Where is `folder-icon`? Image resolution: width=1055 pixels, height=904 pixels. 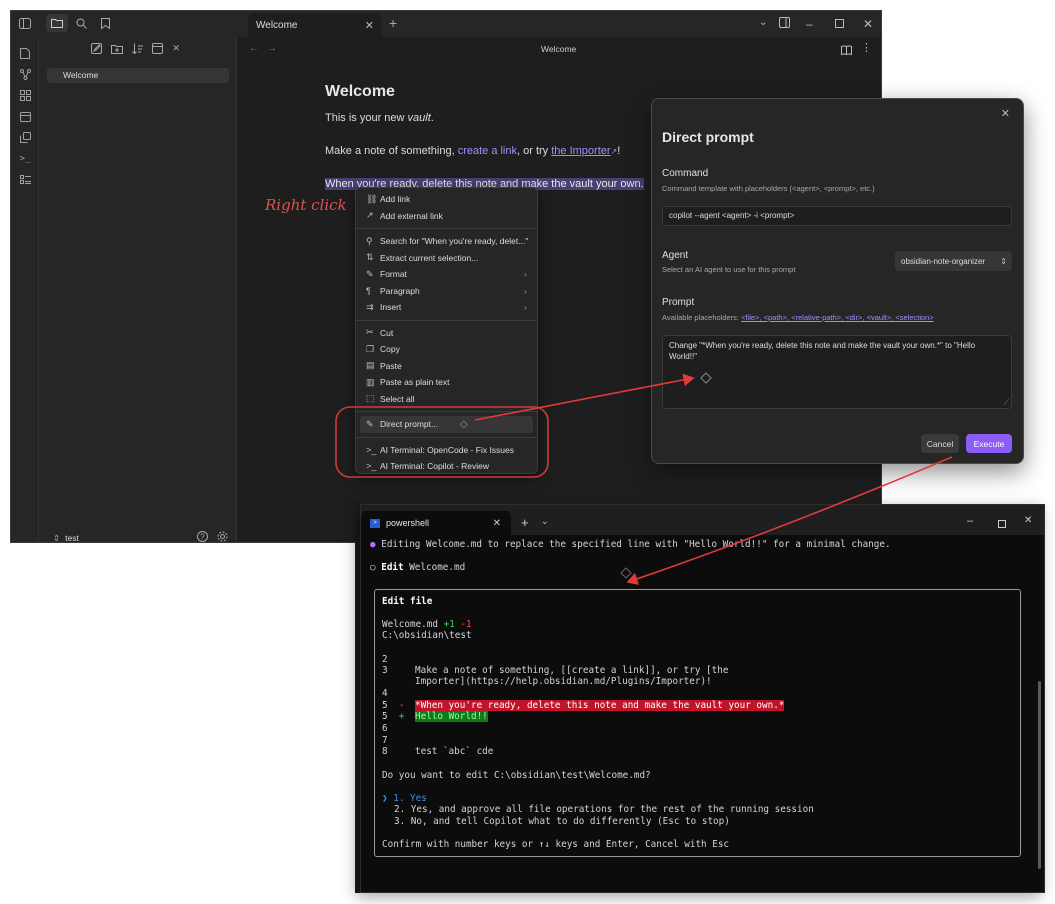
folder-icon is located at coordinates (57, 23).